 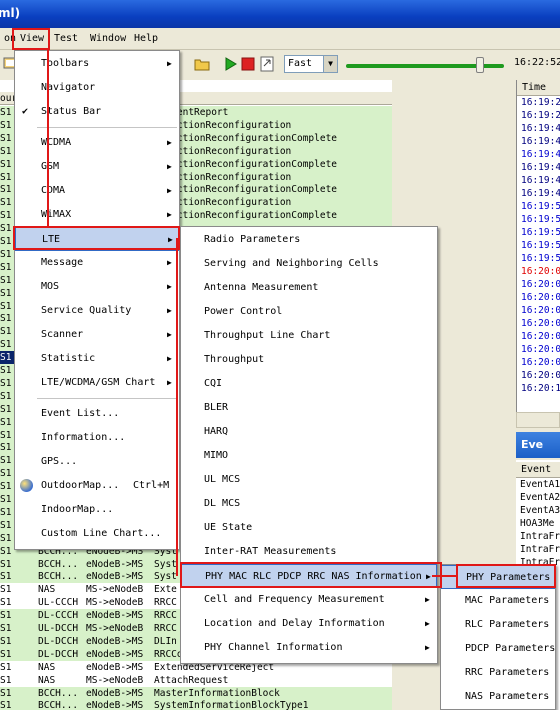 What do you see at coordinates (97, 143) in the screenshot?
I see `menu-item-wcdma: WCDMA ▶` at bounding box center [97, 143].